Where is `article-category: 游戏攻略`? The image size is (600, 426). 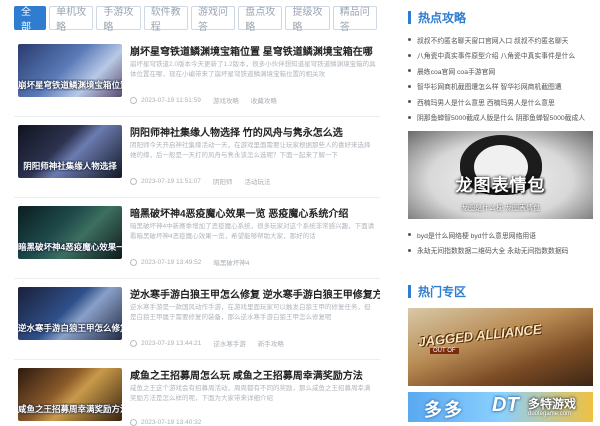
article-category: 游戏攻略 is located at coordinates (226, 100).